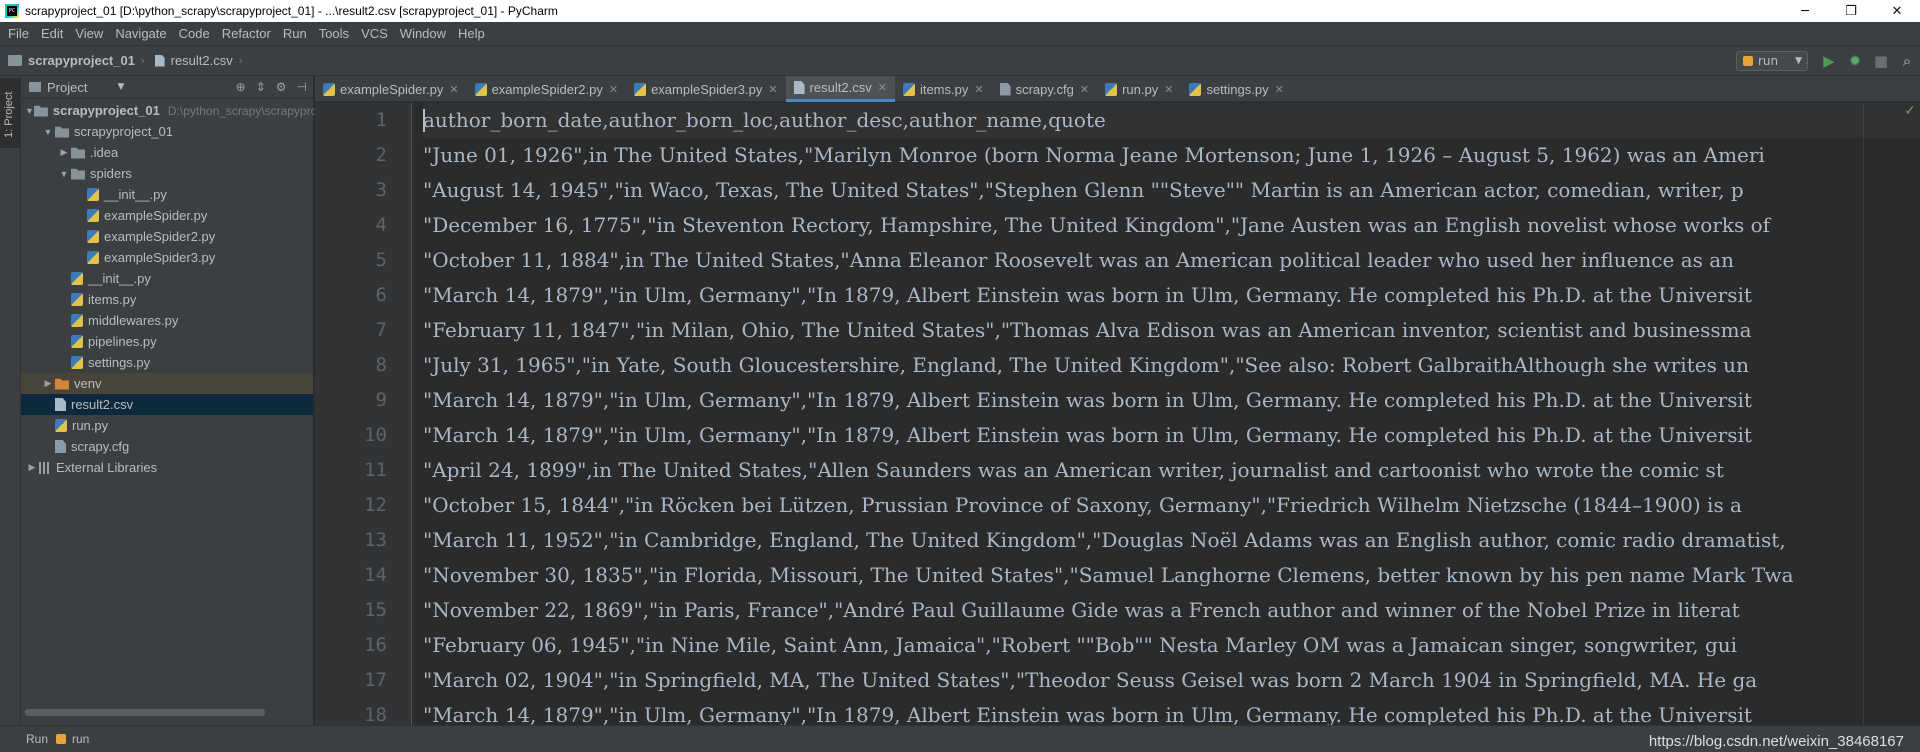  I want to click on tree-item: items.py, so click(167, 299).